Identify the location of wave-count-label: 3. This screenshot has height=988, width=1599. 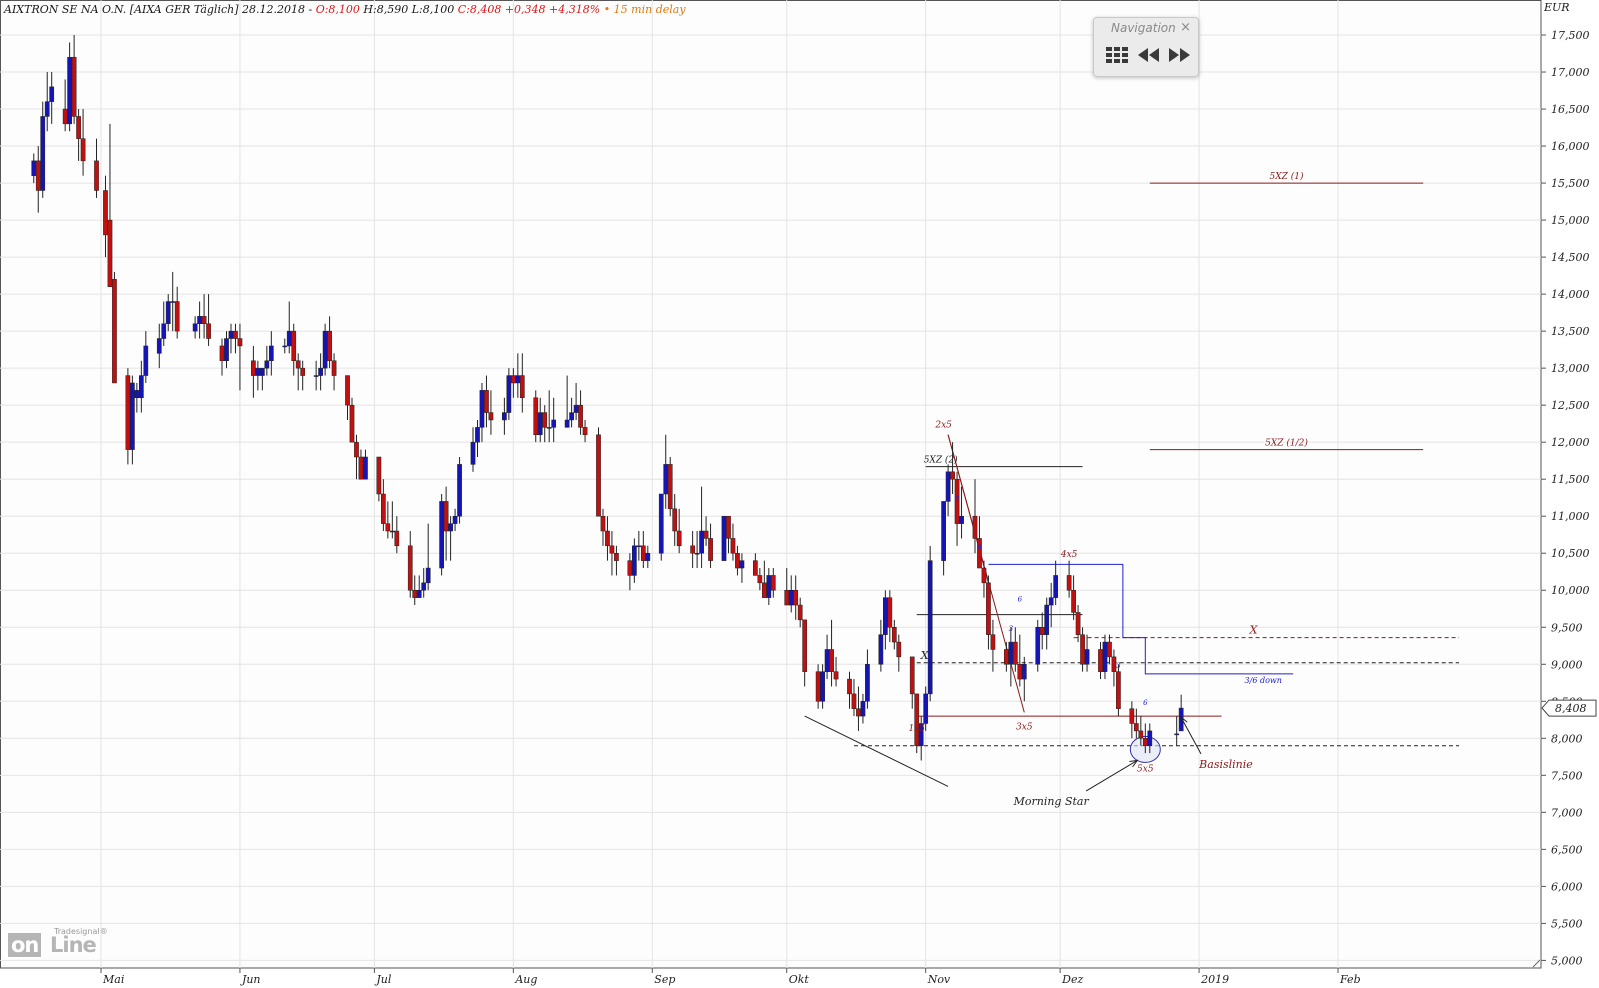
(957, 499).